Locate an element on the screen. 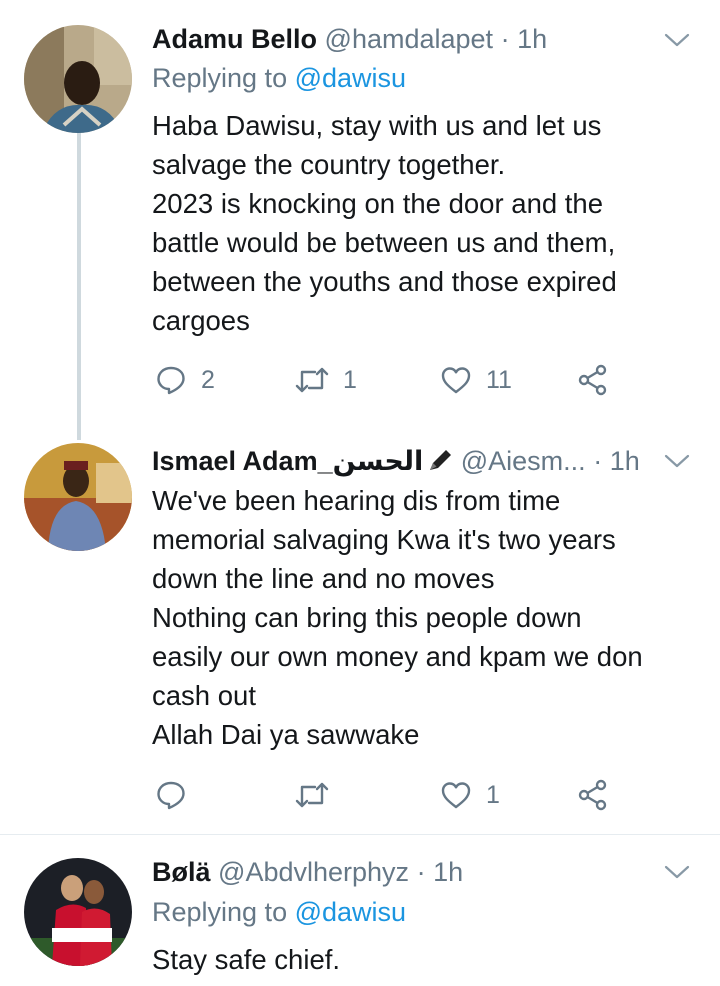 Image resolution: width=720 pixels, height=986 pixels. text-line: memorial salvaging Kwa it's two years is located at coordinates (384, 539).